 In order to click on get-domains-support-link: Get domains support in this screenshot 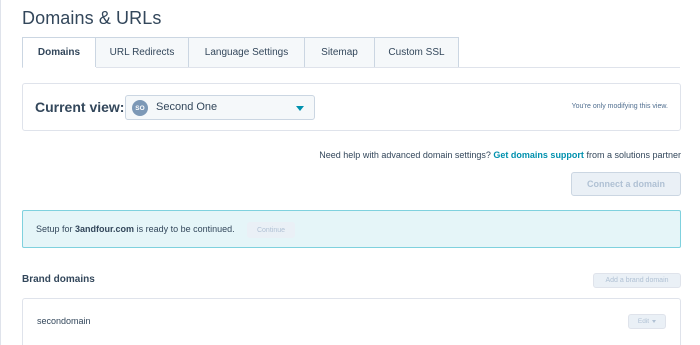, I will do `click(538, 155)`.